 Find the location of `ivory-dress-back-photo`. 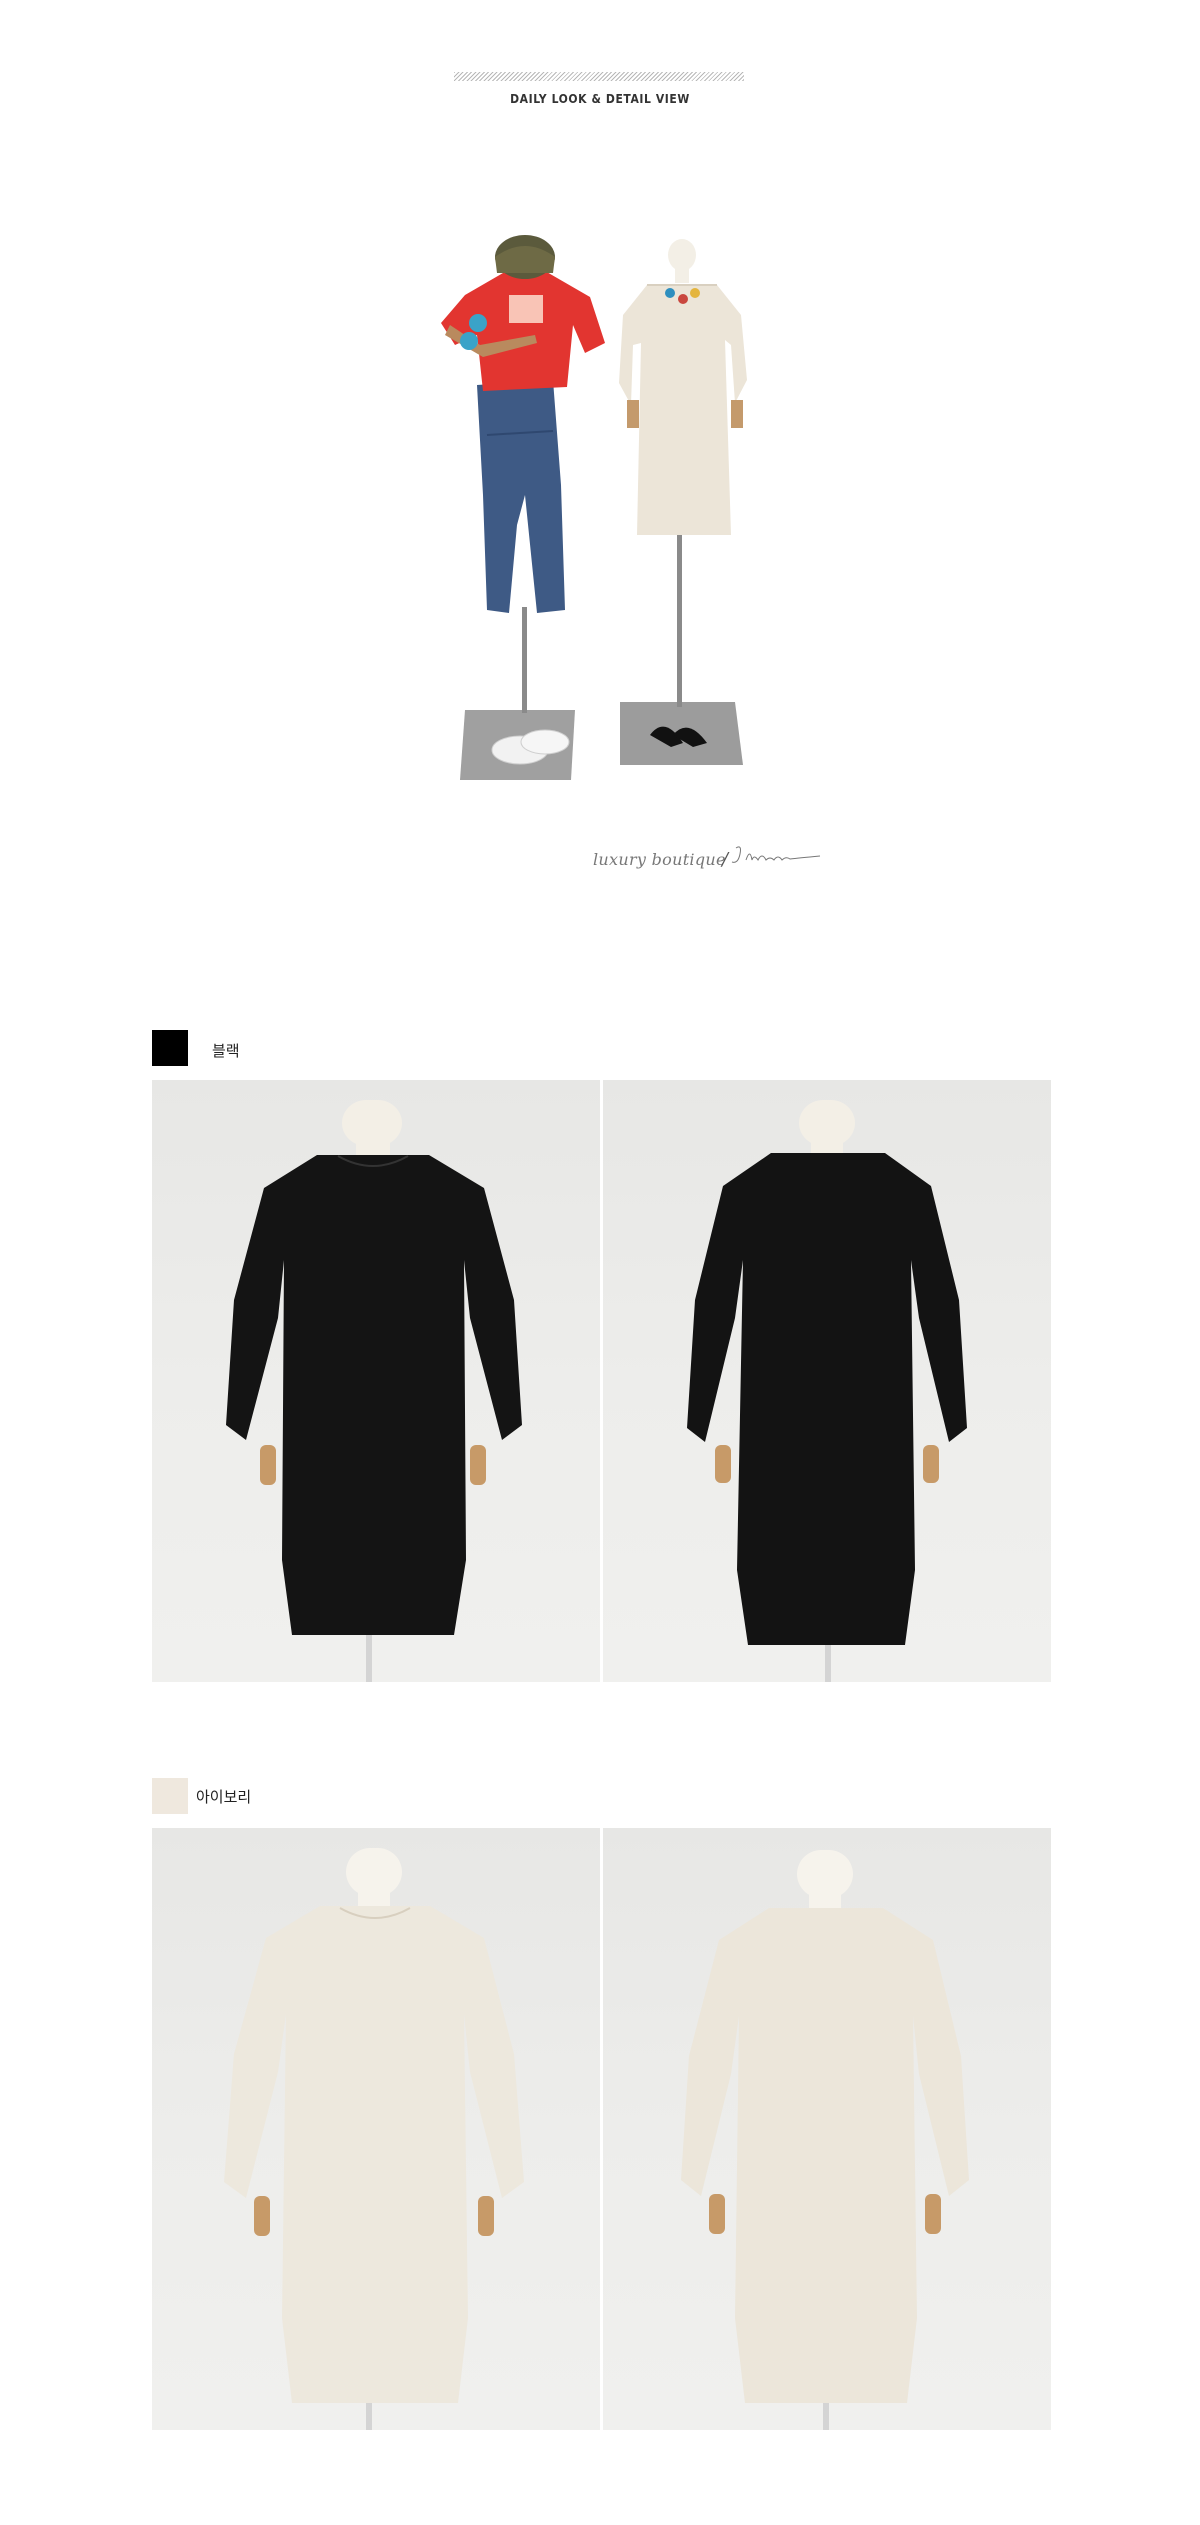

ivory-dress-back-photo is located at coordinates (827, 2129).